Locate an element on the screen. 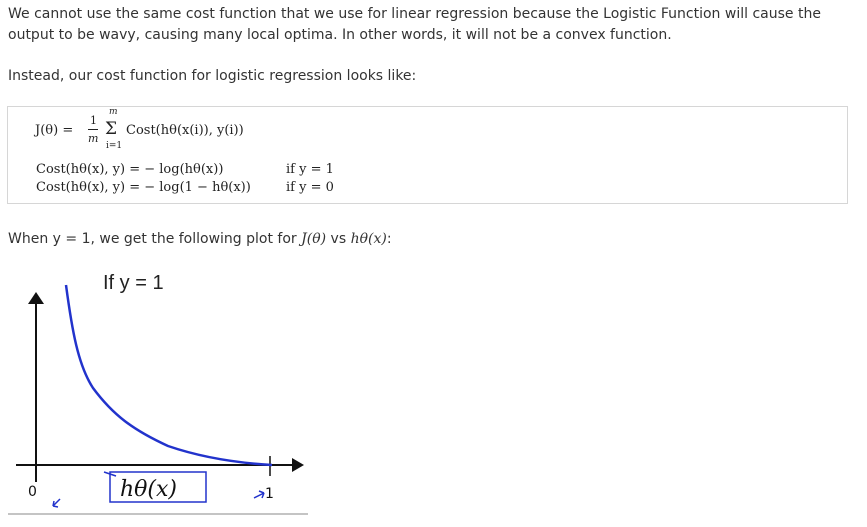  cost-y1: Cost(hθ(x), y) = − log(hθ(x)) is located at coordinates (130, 169).